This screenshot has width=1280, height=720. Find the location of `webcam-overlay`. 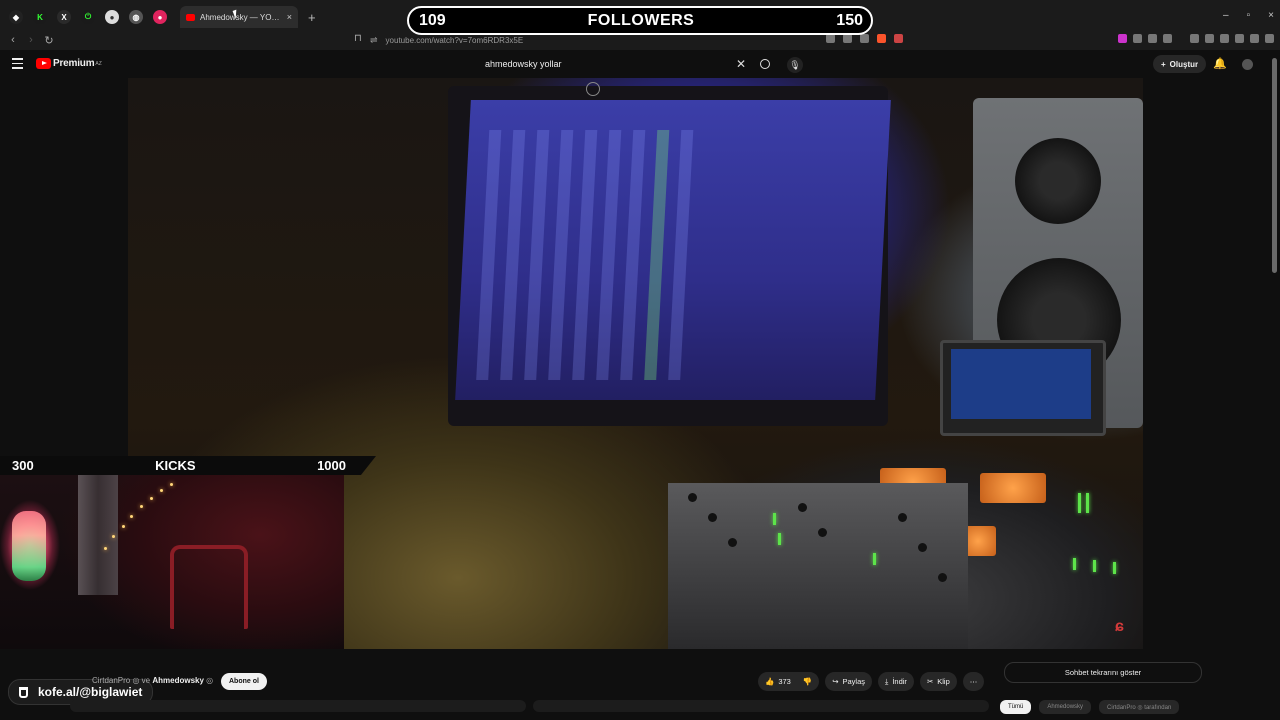

webcam-overlay is located at coordinates (172, 562).